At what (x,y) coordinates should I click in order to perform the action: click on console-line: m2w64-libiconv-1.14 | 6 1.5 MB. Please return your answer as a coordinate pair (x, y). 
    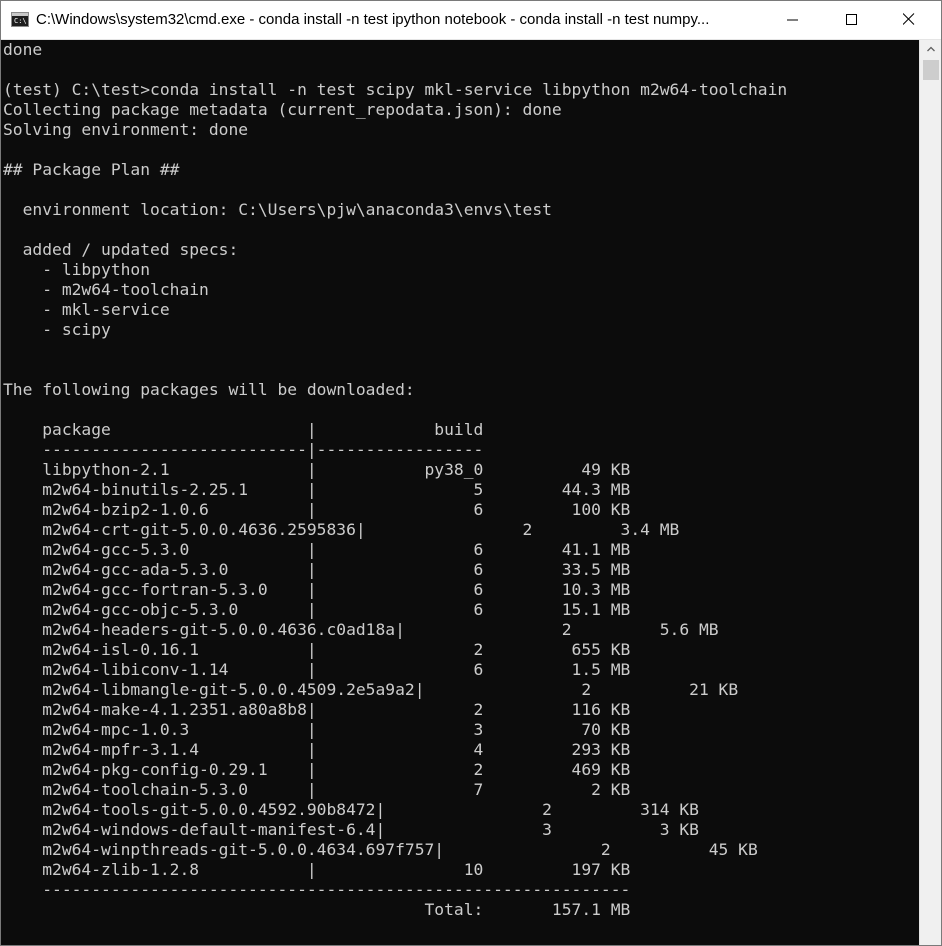
    Looking at the image, I should click on (317, 669).